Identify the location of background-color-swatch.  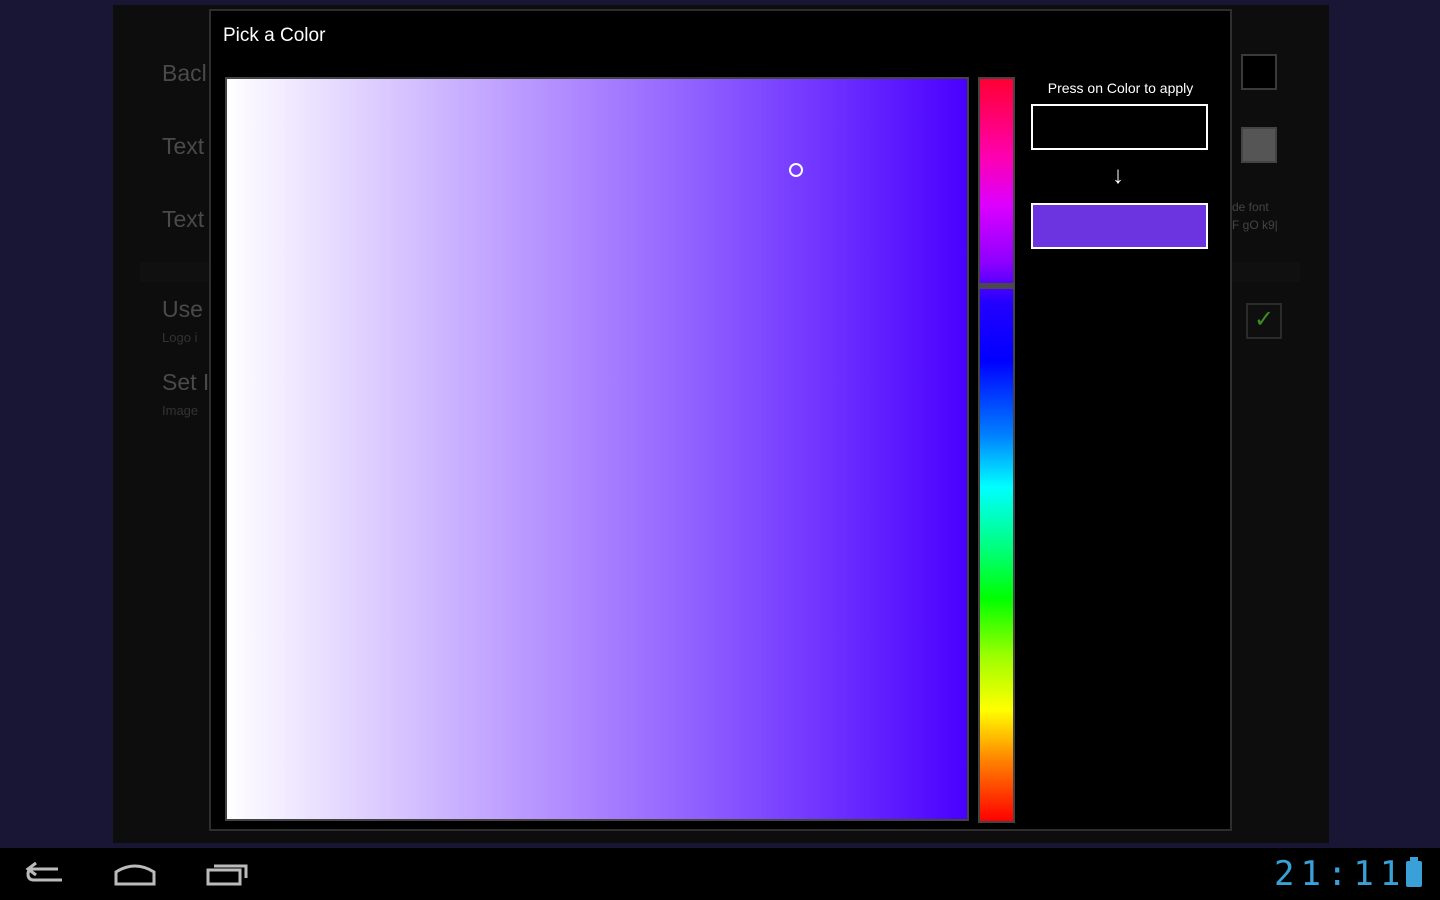
(1259, 72).